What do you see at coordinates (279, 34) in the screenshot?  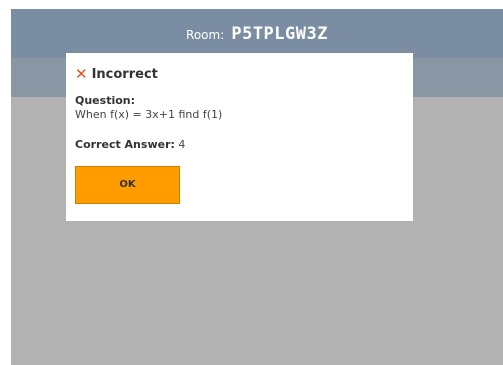 I see `room-code: P5TPLGW3Z` at bounding box center [279, 34].